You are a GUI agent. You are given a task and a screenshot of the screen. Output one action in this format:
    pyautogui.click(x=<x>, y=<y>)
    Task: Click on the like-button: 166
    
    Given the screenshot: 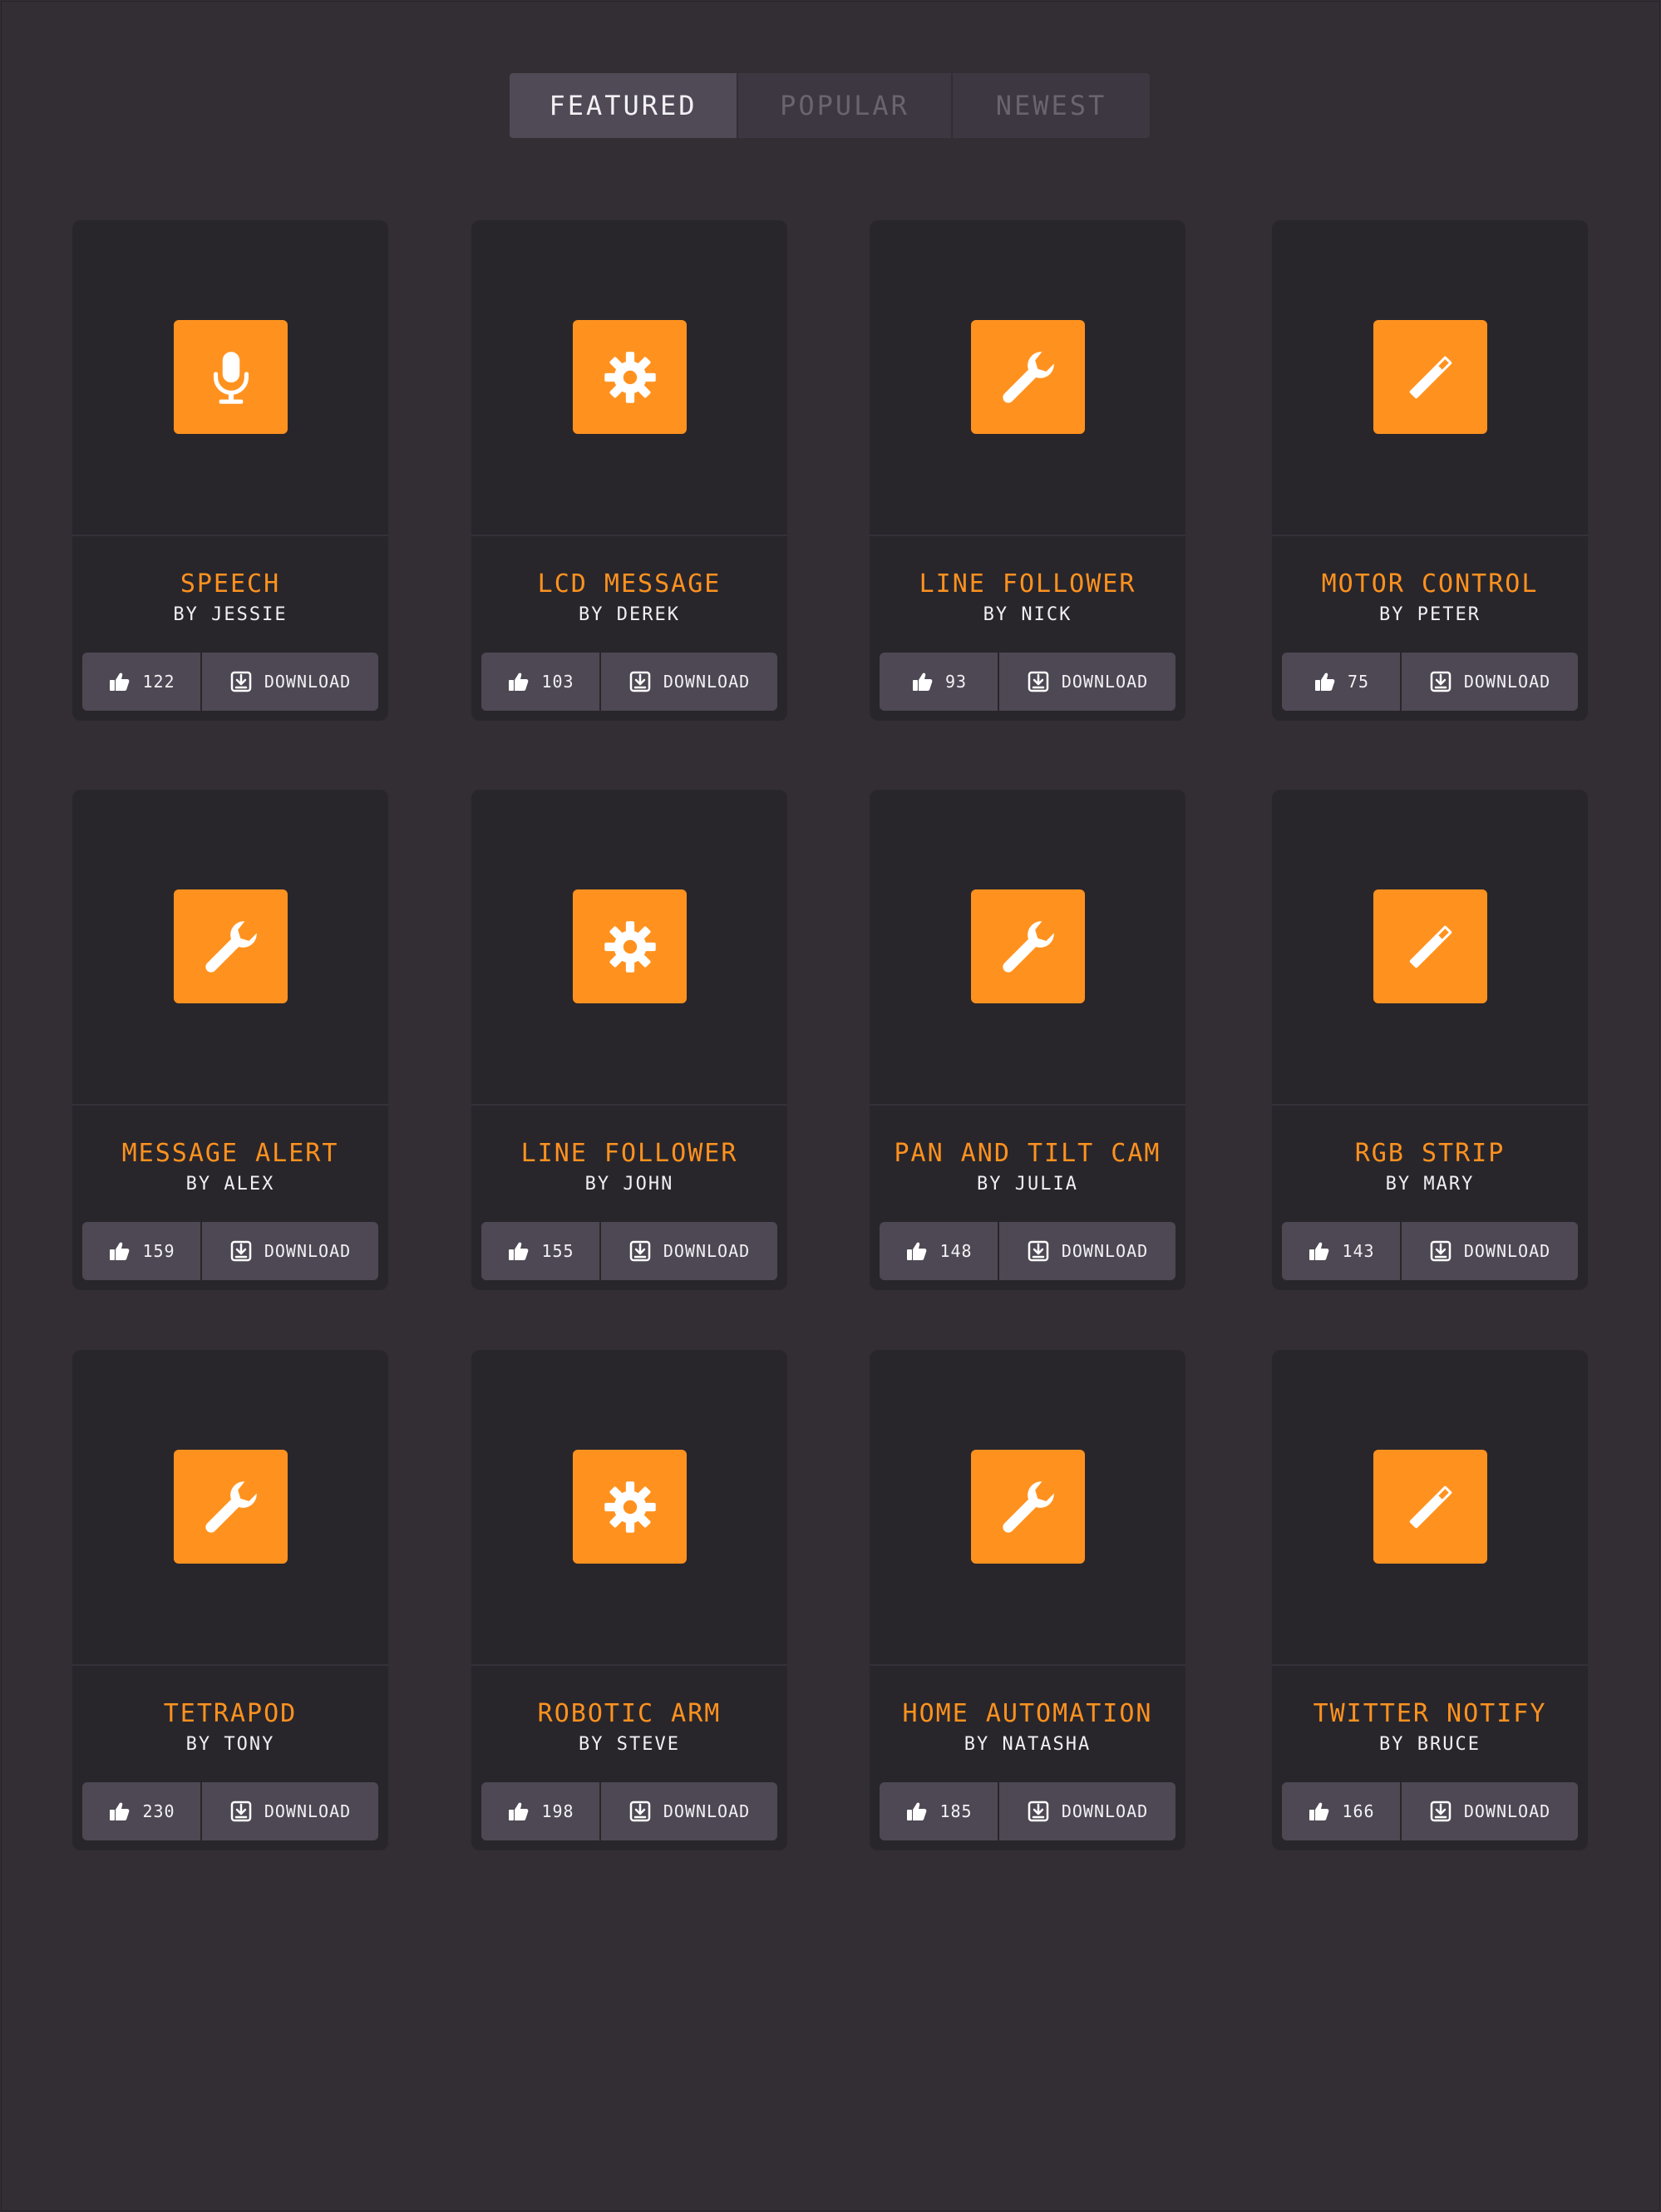 What is the action you would take?
    pyautogui.click(x=1341, y=1811)
    